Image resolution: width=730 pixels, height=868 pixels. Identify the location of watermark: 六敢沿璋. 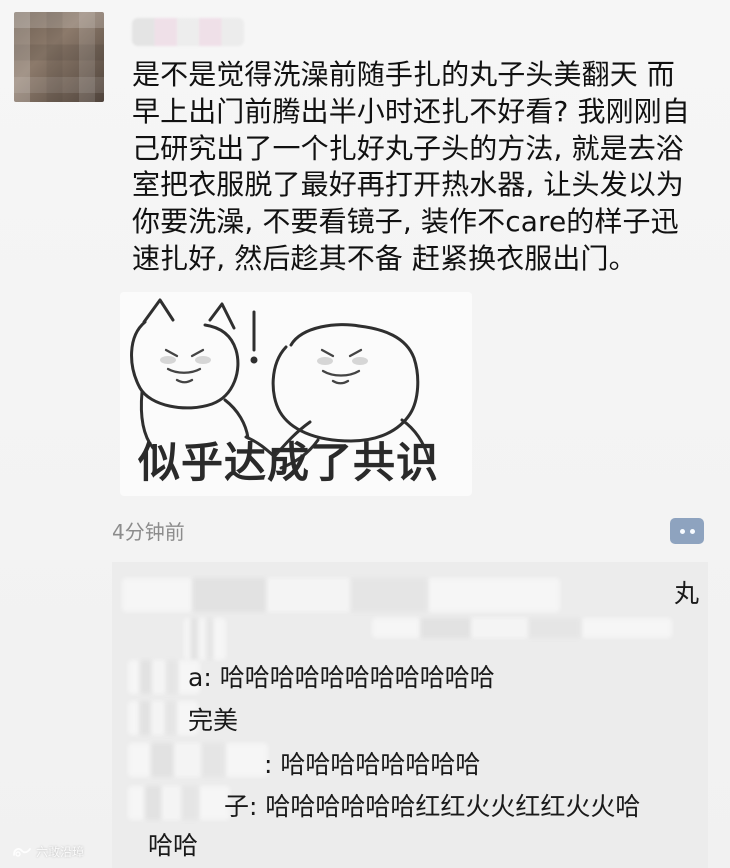
(48, 852).